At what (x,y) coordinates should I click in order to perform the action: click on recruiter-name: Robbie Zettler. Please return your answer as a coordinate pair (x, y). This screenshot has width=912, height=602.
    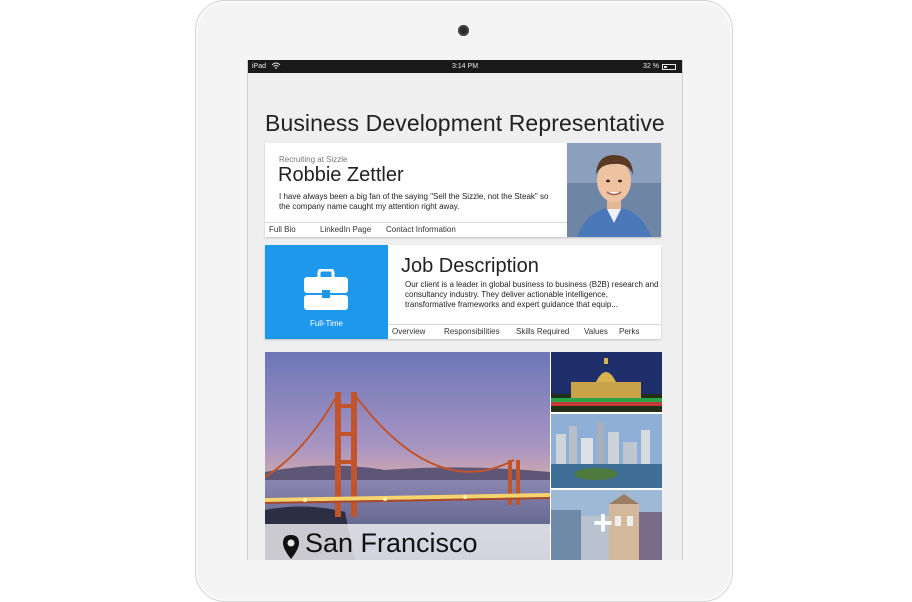
    Looking at the image, I should click on (341, 175).